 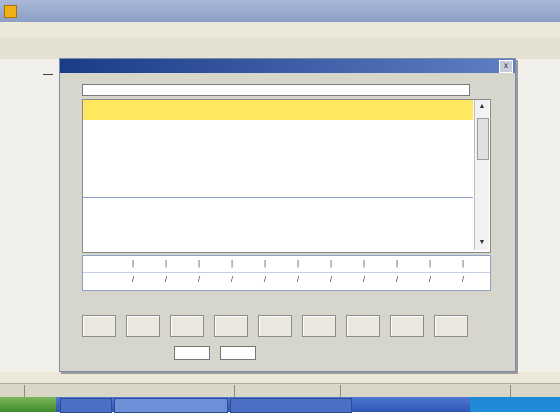 I want to click on app-icon, so click(x=10, y=11).